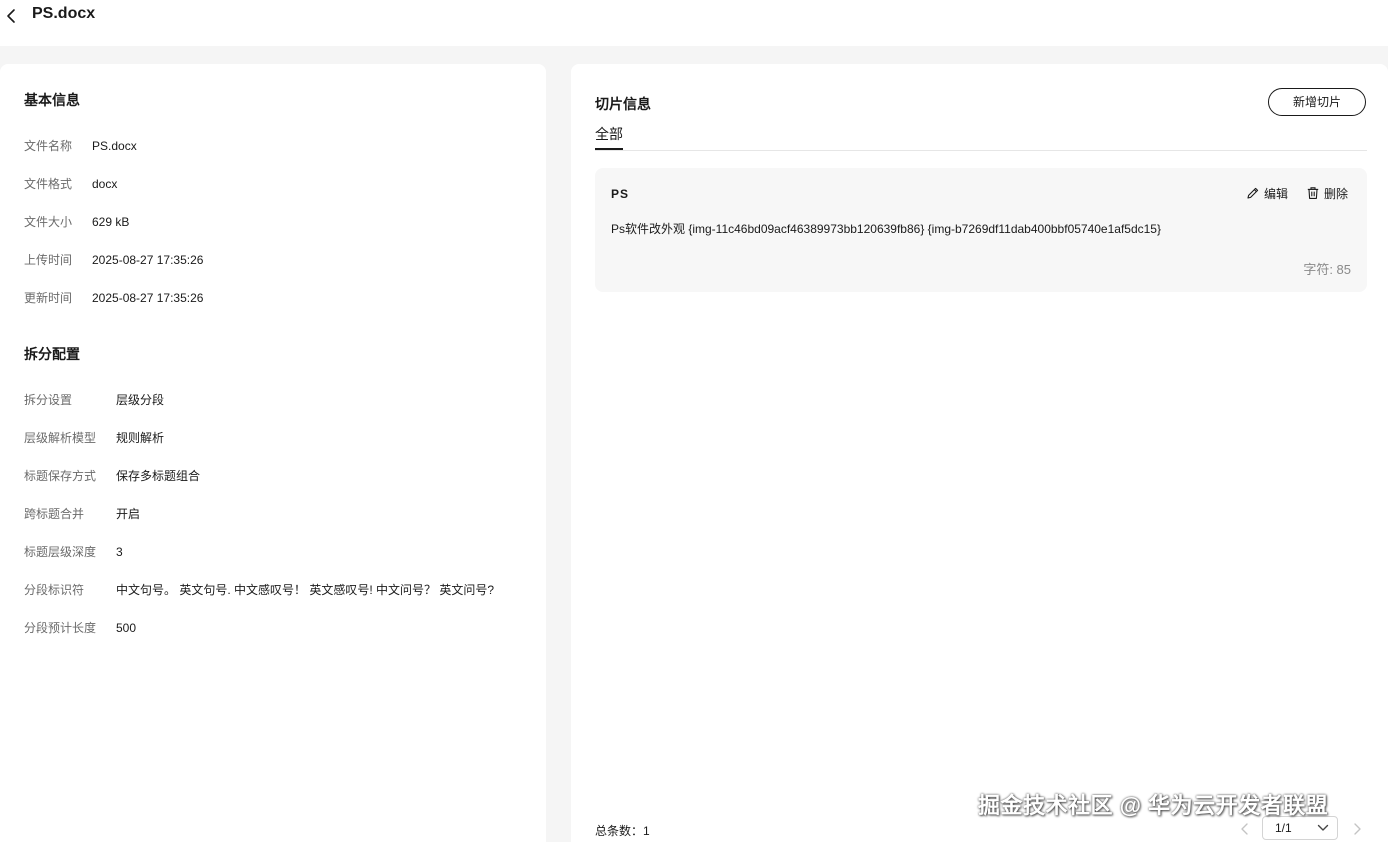 Image resolution: width=1388 pixels, height=842 pixels. Describe the element at coordinates (694, 23) in the screenshot. I see `top-bar: PS.docx` at that location.